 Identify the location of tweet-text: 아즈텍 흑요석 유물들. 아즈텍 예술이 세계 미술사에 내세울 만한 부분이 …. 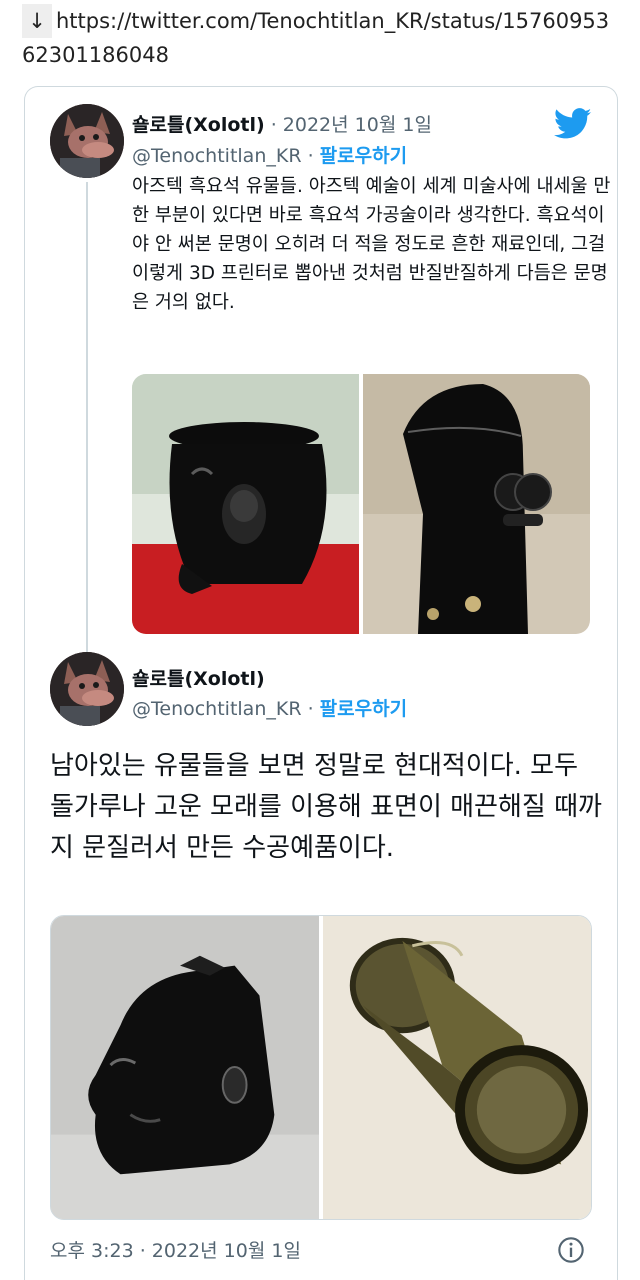
(371, 244).